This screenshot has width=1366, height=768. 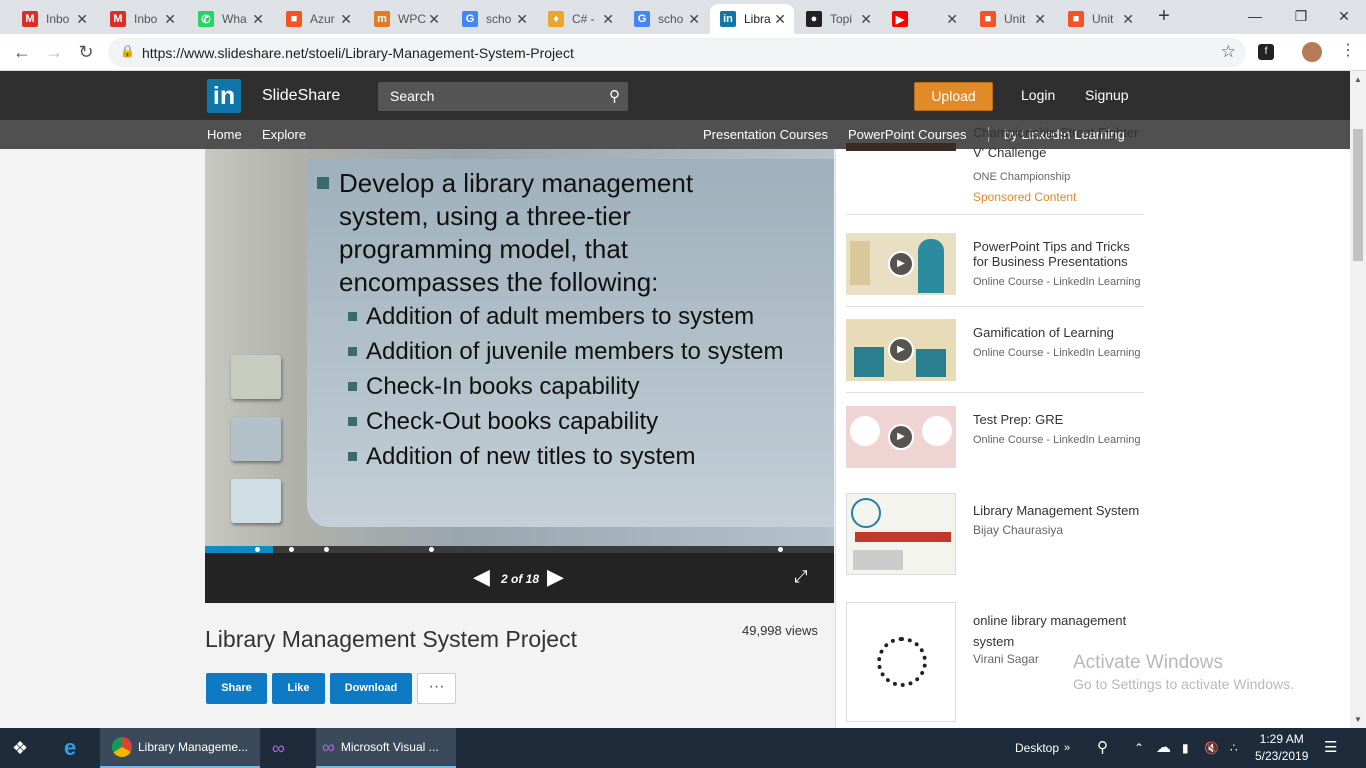 I want to click on related-title: Championship Street Fighter V' Challenge, so click(x=1060, y=143).